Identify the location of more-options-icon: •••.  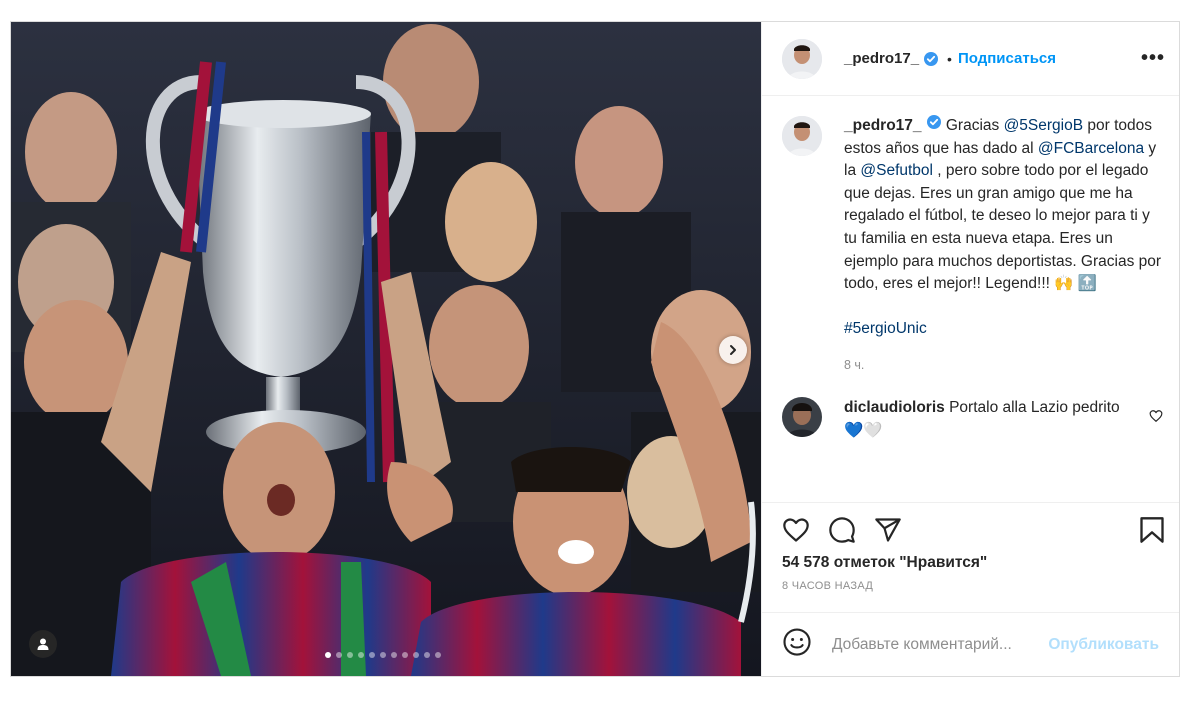
(1153, 58).